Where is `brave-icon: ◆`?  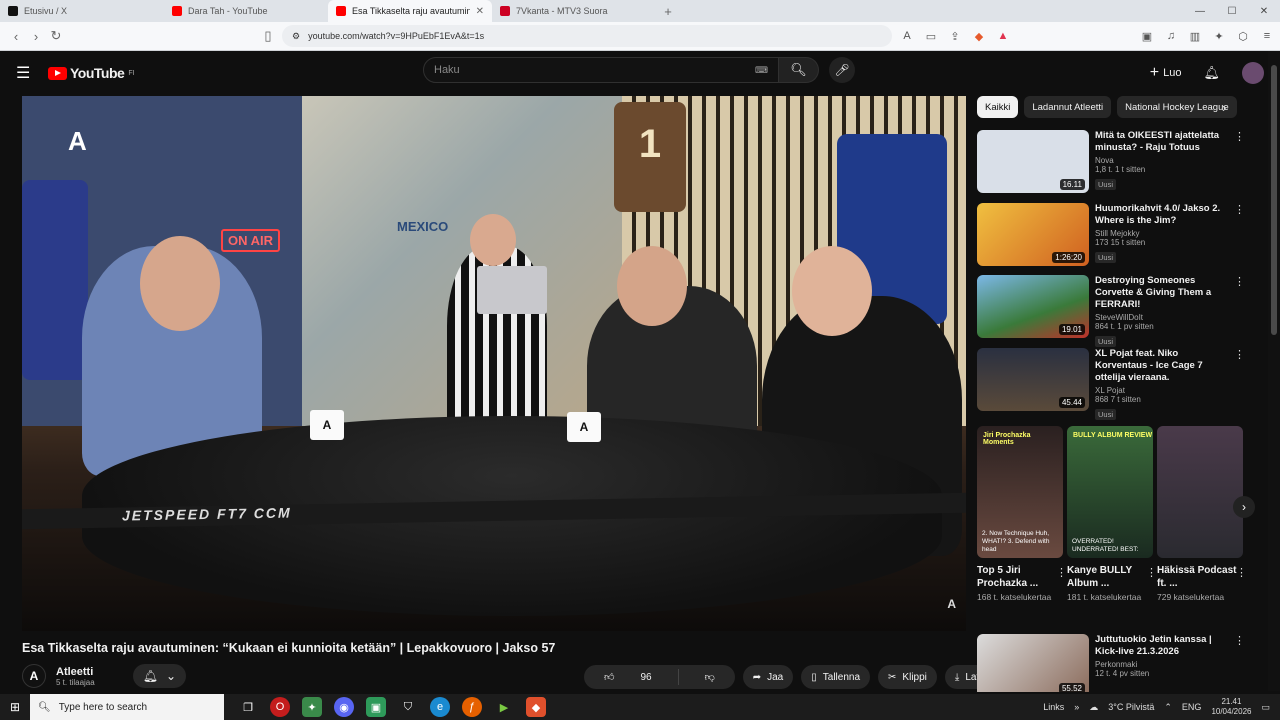 brave-icon: ◆ is located at coordinates (536, 707).